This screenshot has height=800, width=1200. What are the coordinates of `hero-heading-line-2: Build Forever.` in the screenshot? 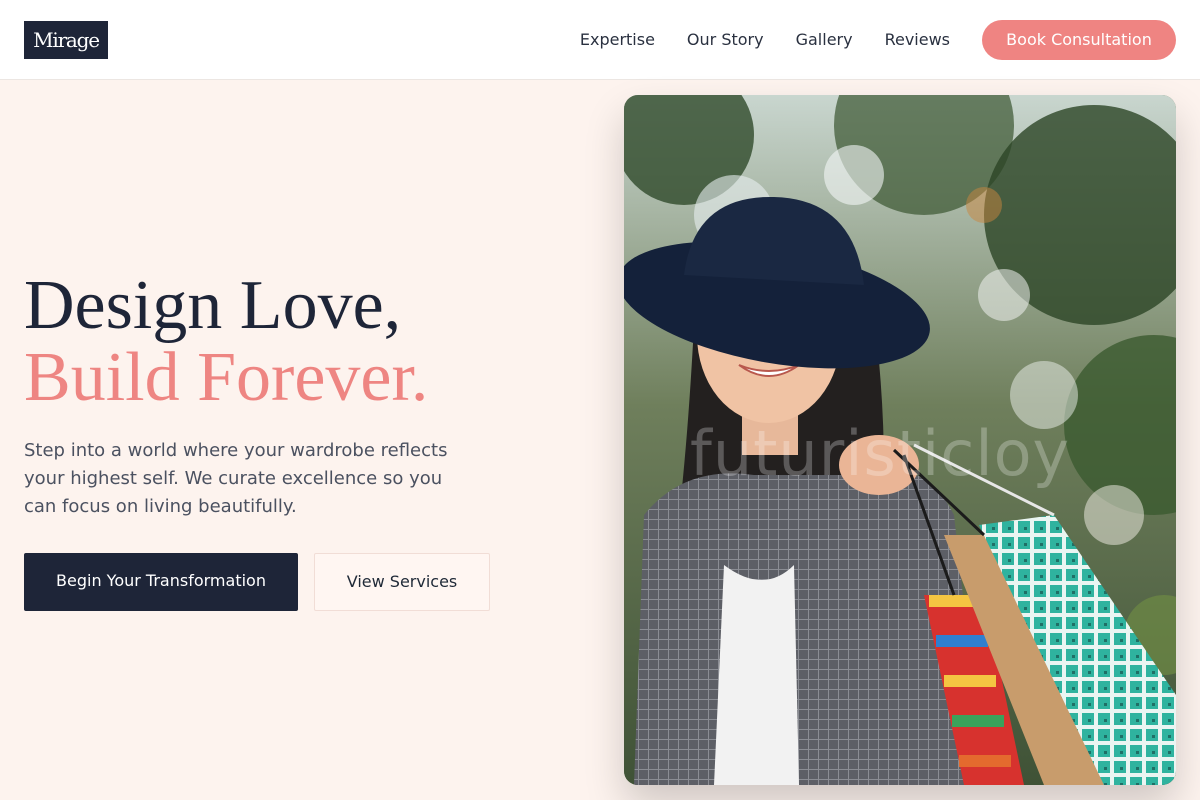 It's located at (226, 377).